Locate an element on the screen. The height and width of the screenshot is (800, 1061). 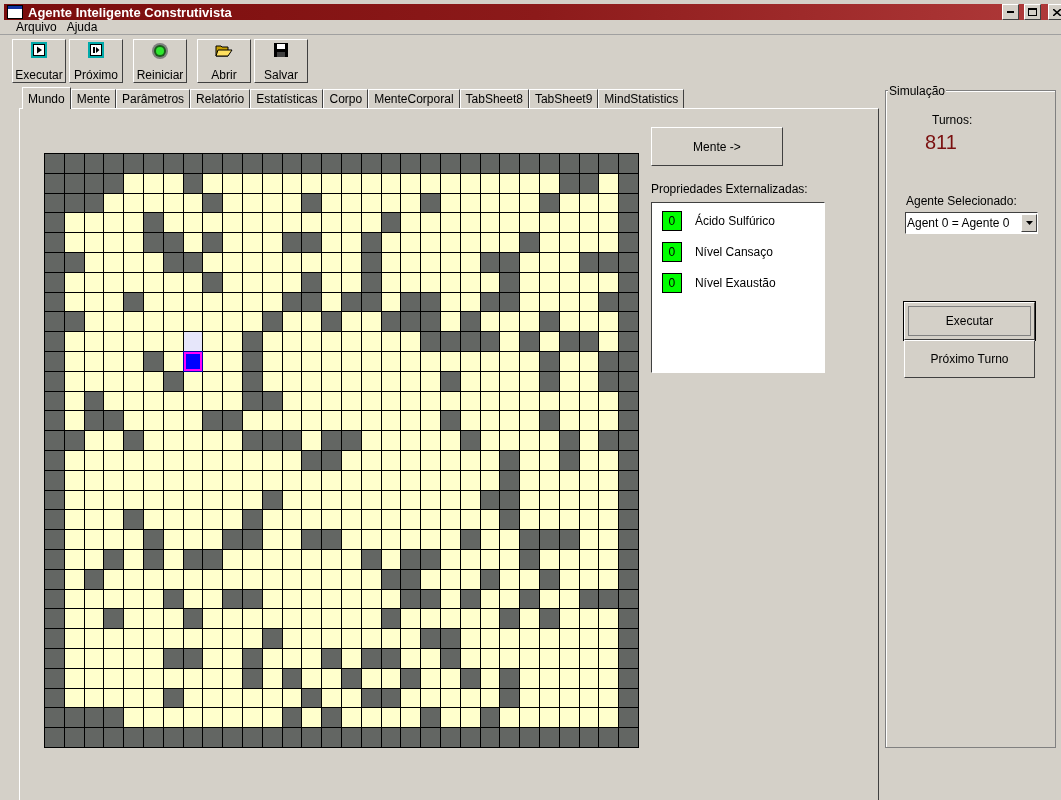
simulation-button: Próximo Turno is located at coordinates (969, 359).